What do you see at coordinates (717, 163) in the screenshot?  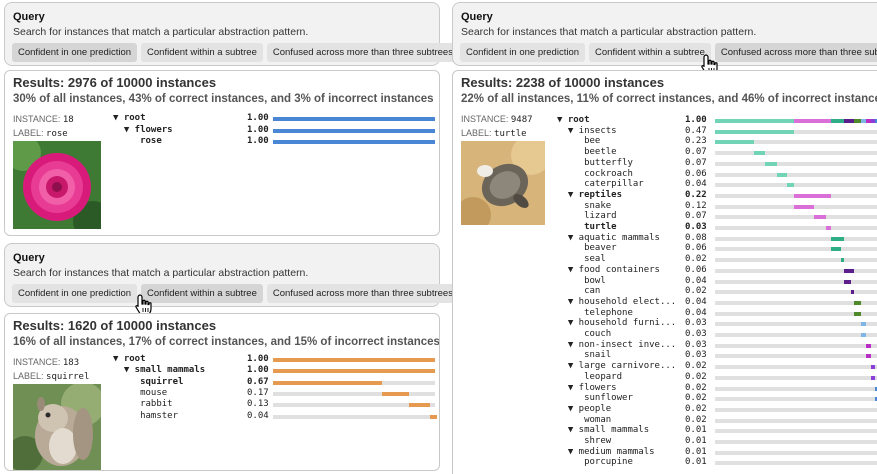 I see `tree-row: butterfly 0.07` at bounding box center [717, 163].